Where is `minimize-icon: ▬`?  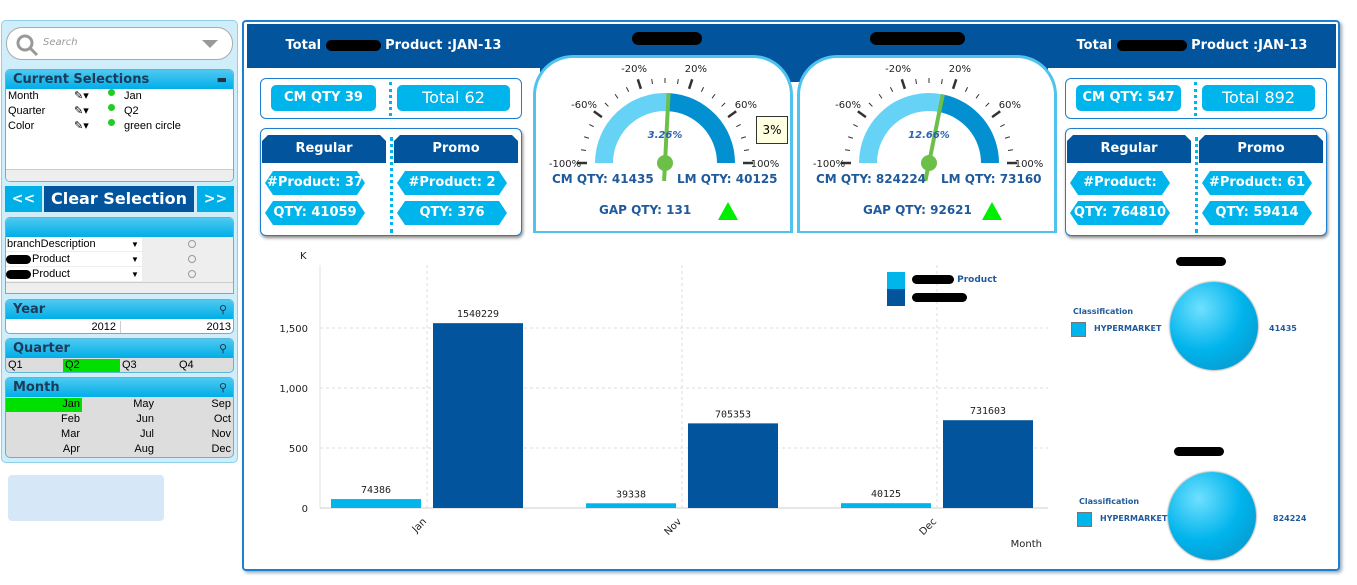
minimize-icon: ▬ is located at coordinates (222, 79).